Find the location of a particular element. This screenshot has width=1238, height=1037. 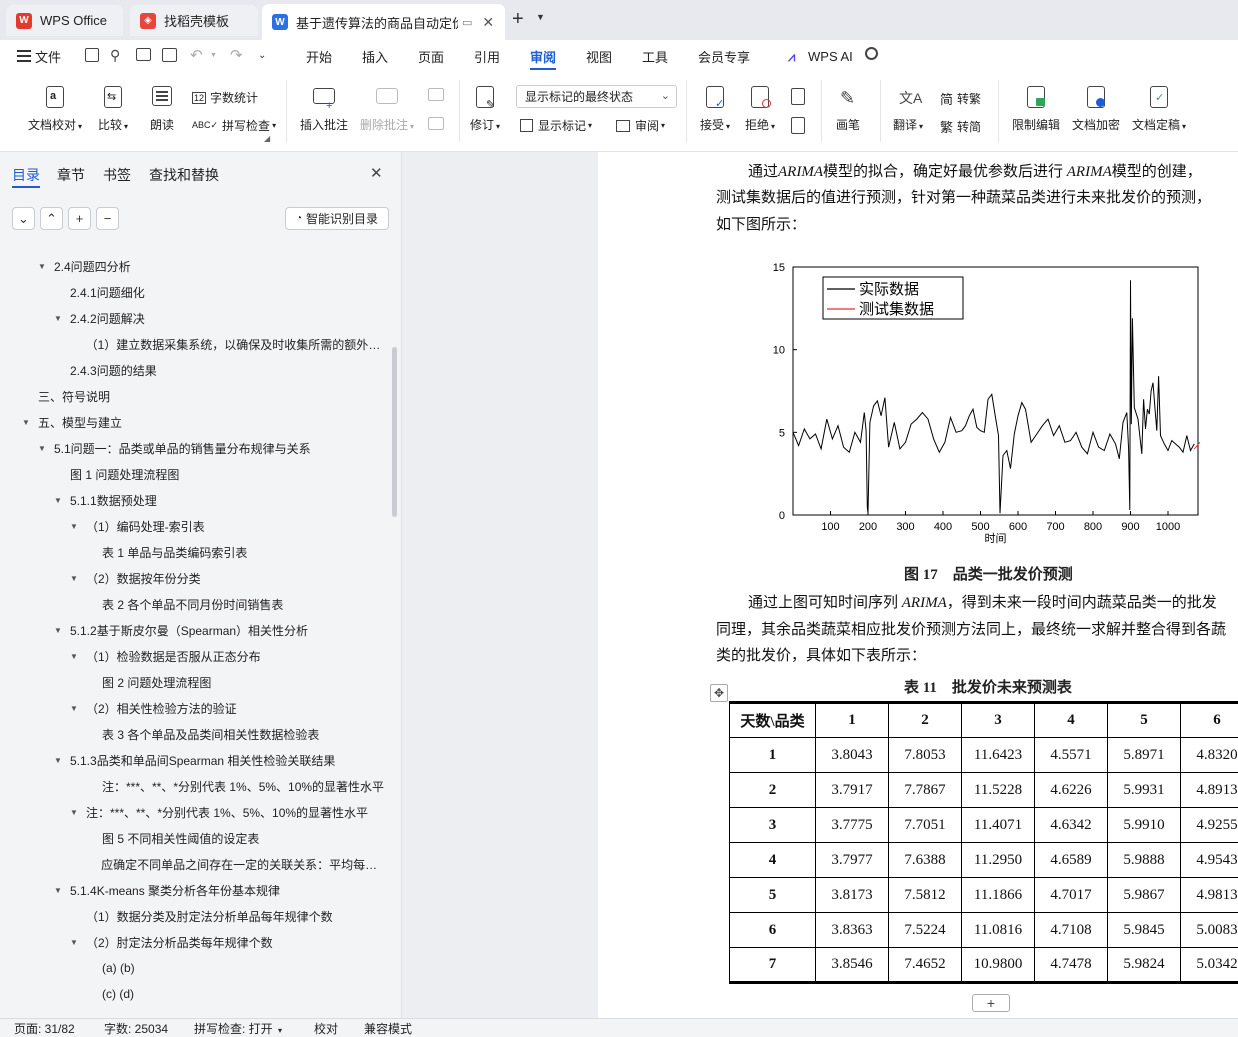

undo-dropdown-icon: ▼ is located at coordinates (213, 55).